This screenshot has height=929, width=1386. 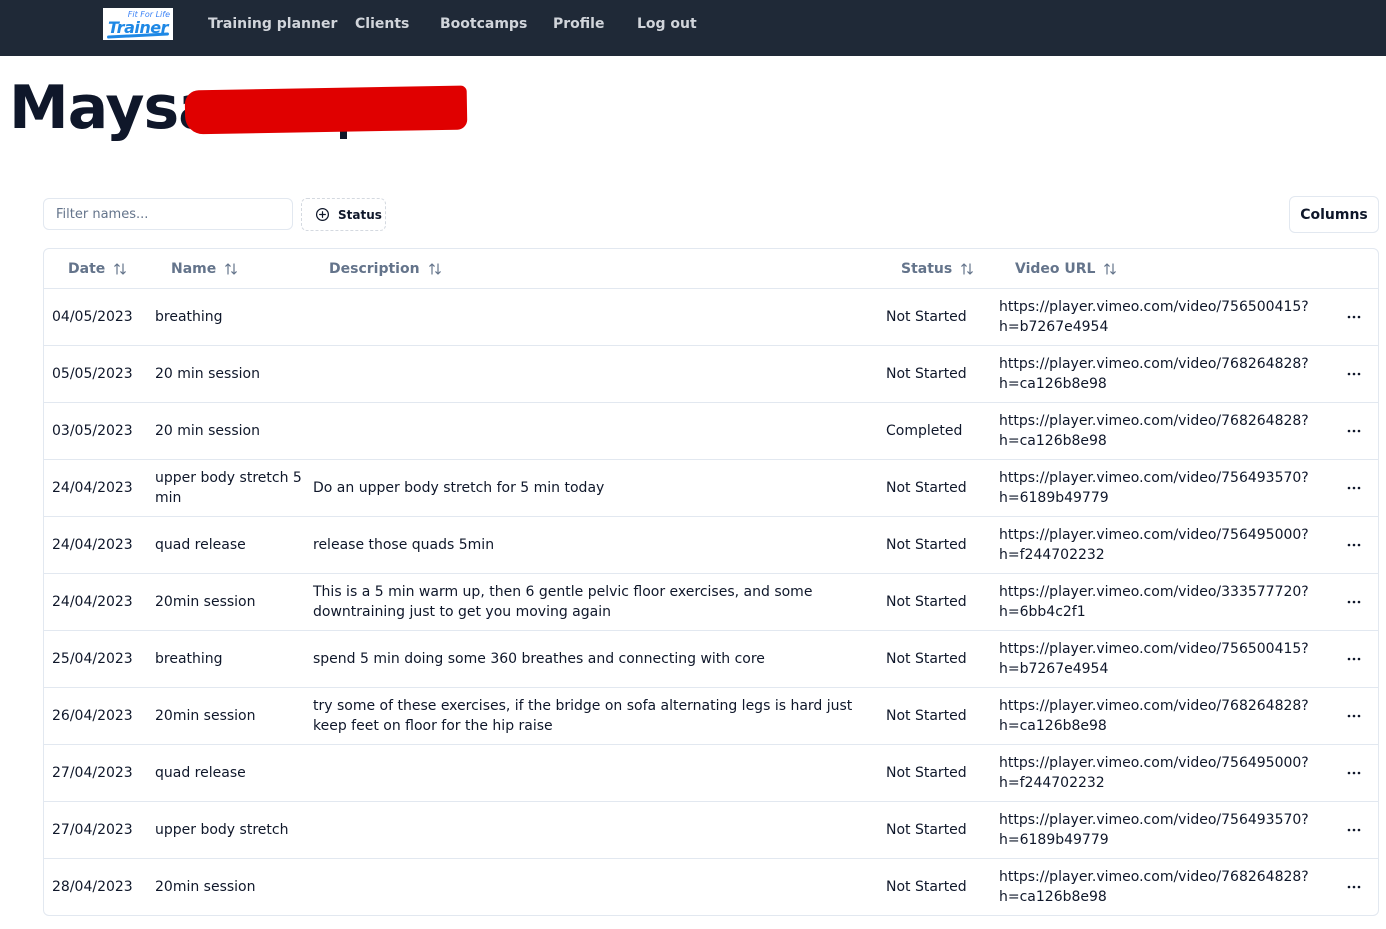 I want to click on column-header-status: Status, so click(x=937, y=269).